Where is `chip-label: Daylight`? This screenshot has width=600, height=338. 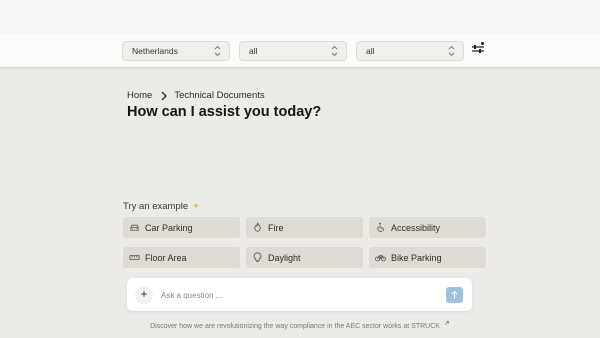 chip-label: Daylight is located at coordinates (284, 257).